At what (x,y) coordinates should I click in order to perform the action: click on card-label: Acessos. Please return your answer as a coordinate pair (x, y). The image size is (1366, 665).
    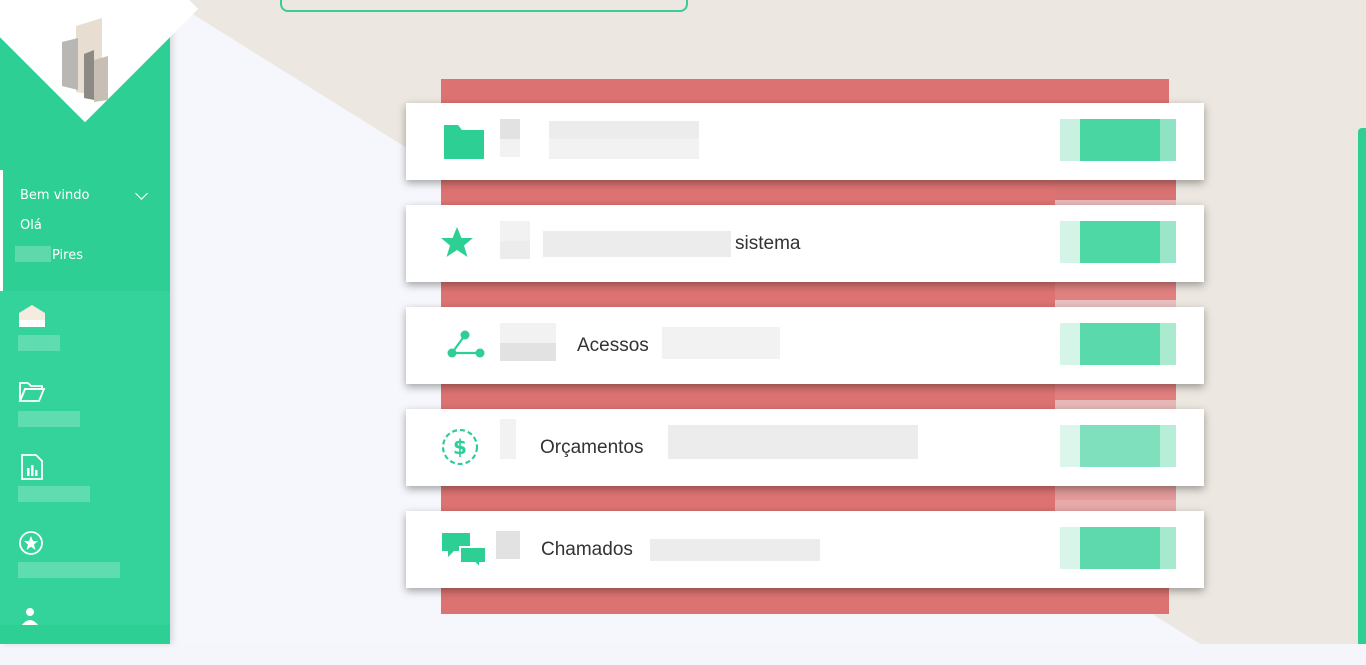
    Looking at the image, I should click on (613, 345).